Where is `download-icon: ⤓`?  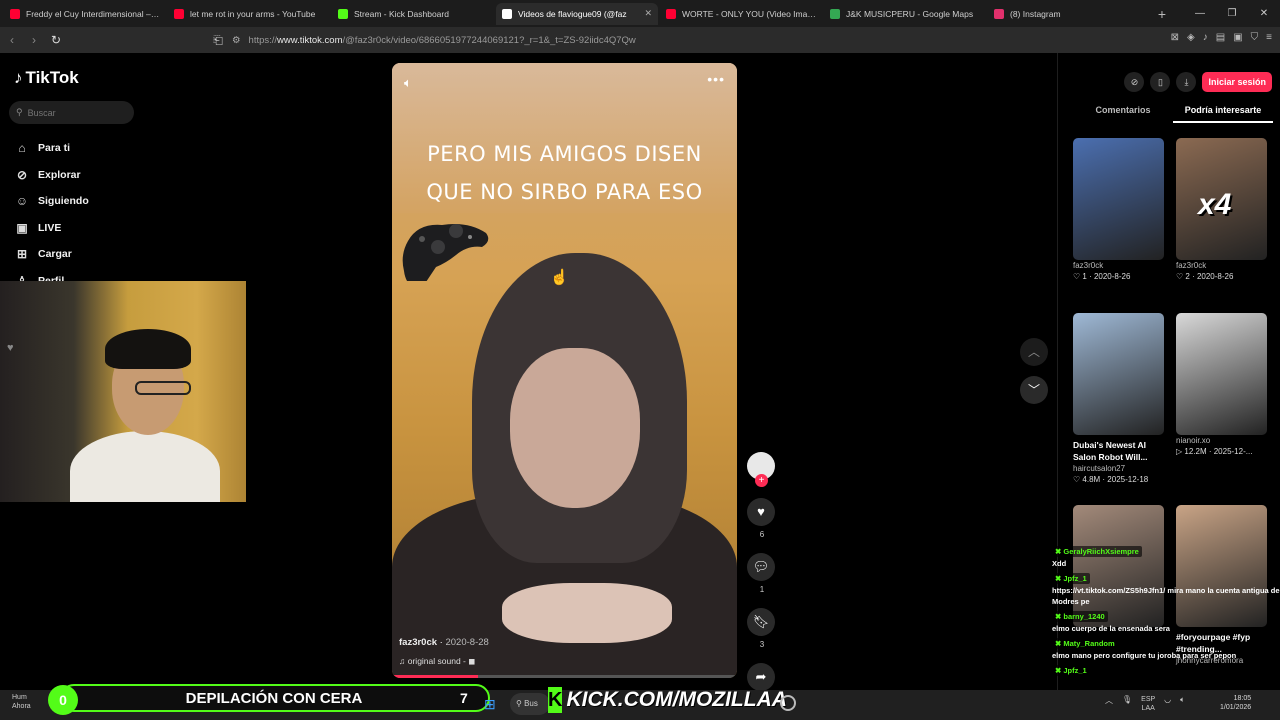
download-icon: ⤓ is located at coordinates (1186, 82).